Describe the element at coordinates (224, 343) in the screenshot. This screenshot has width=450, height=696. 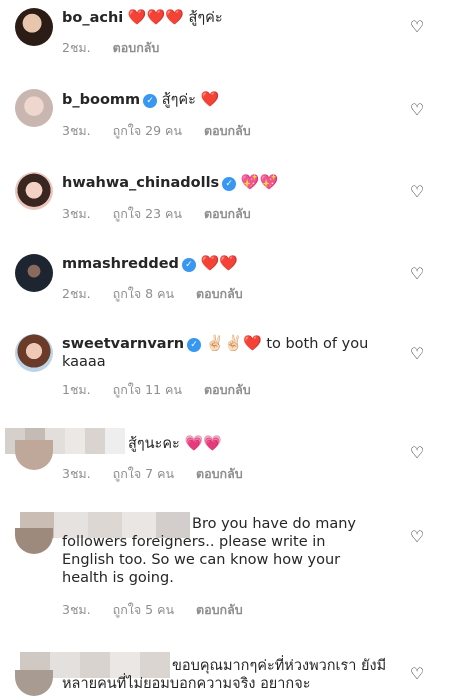
I see `victory-hand-emoji: ✌🏻✌🏻` at that location.